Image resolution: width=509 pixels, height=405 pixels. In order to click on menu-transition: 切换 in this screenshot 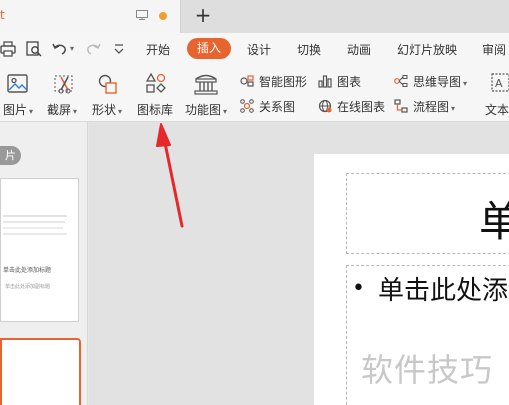, I will do `click(309, 49)`.